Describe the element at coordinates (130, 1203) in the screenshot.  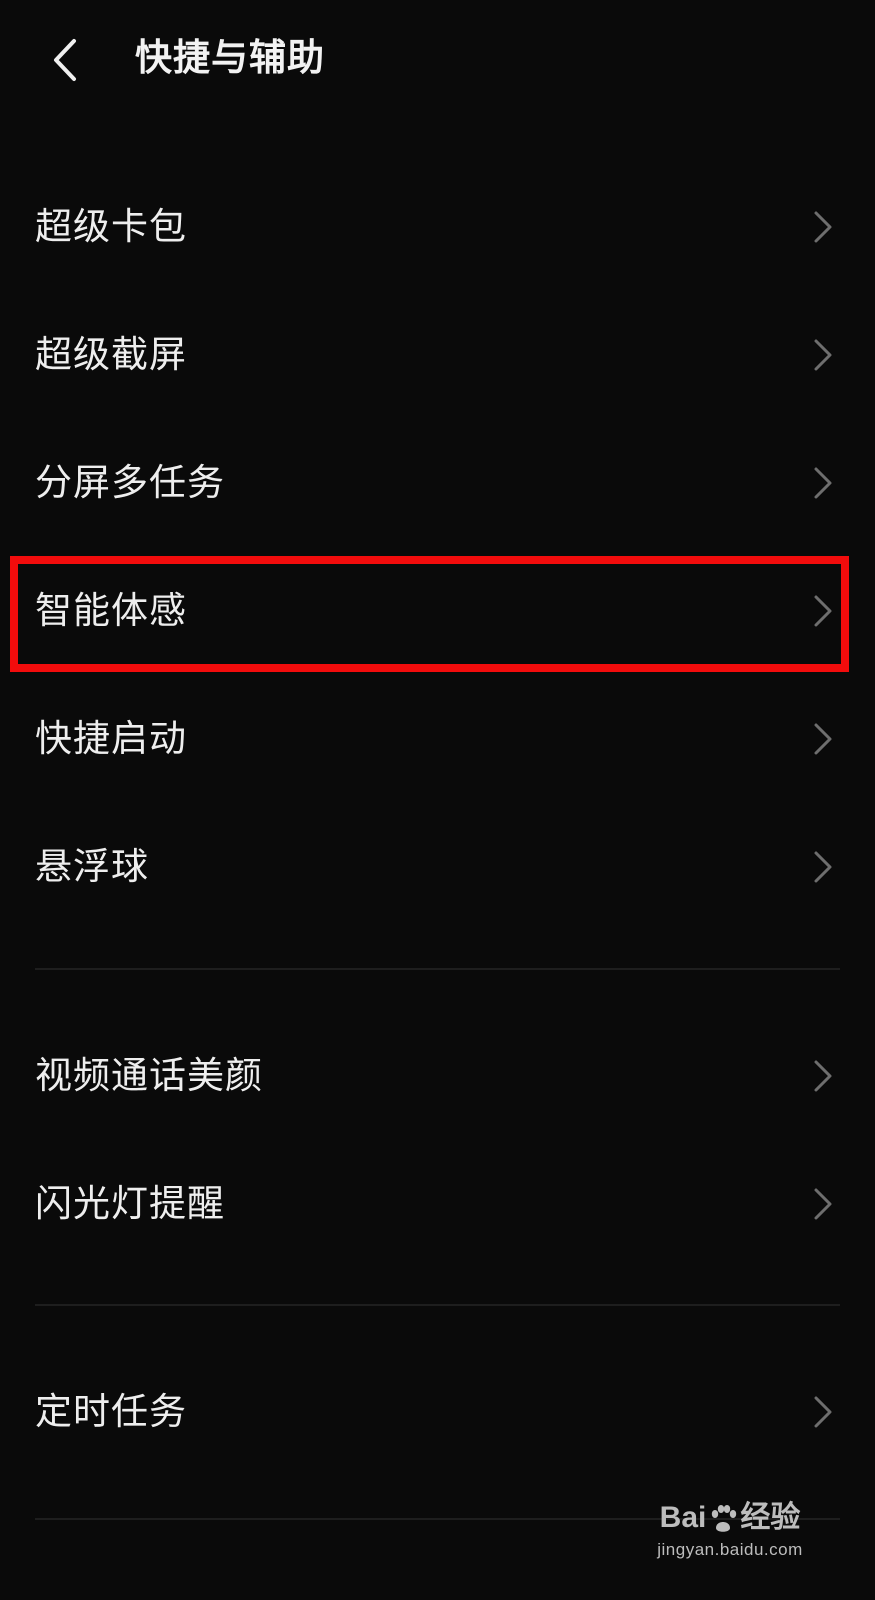
I see `list-item-label: 闪光灯提醒` at that location.